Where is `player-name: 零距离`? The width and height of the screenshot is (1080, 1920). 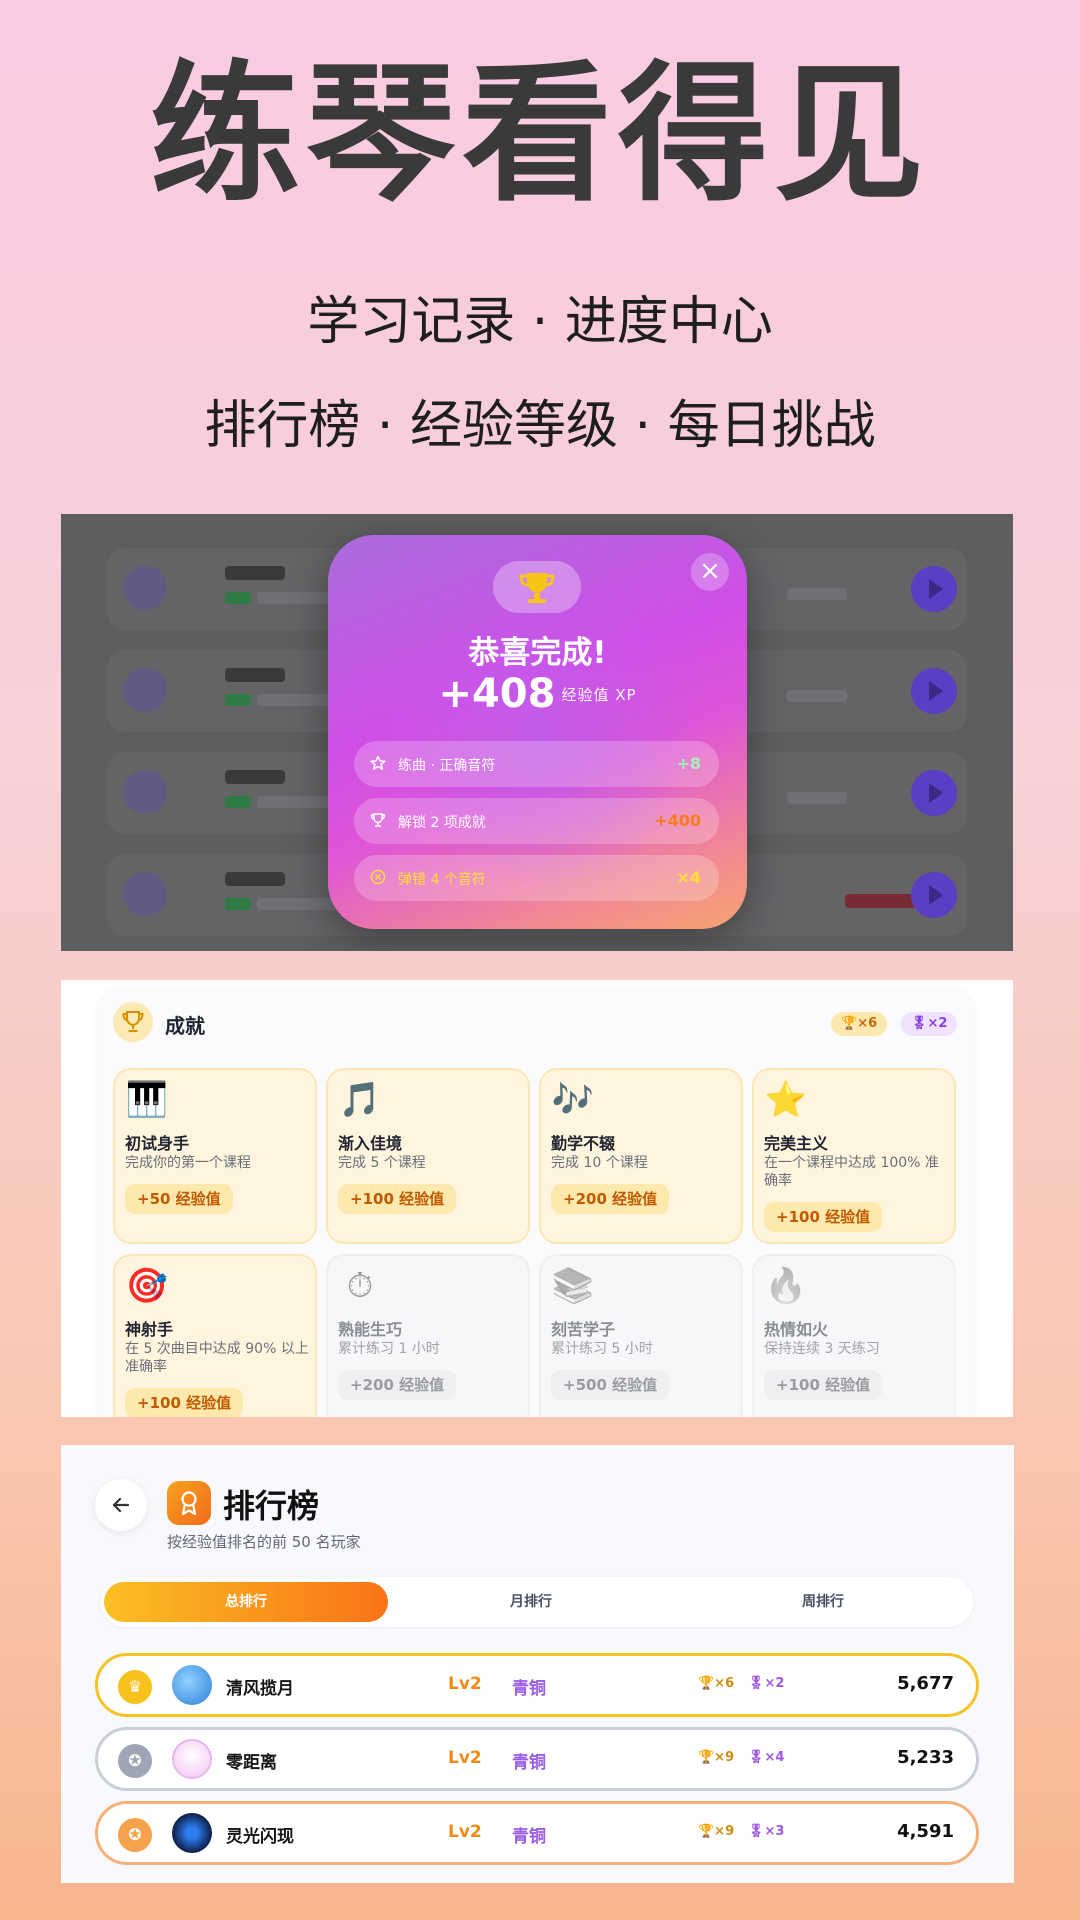 player-name: 零距离 is located at coordinates (251, 1763).